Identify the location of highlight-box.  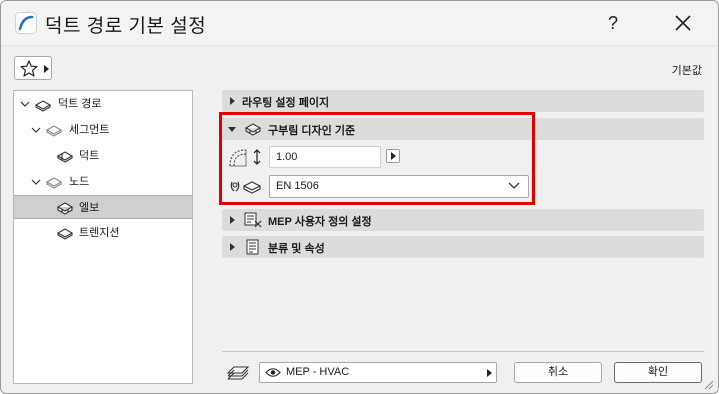
(377, 158).